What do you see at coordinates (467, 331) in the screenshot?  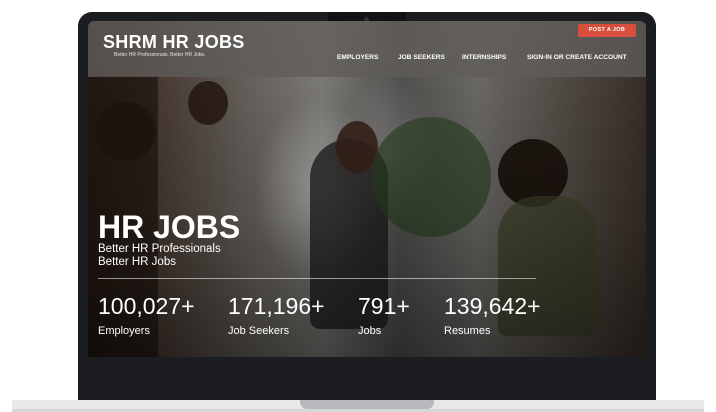 I see `stat-resumes-label: Resumes` at bounding box center [467, 331].